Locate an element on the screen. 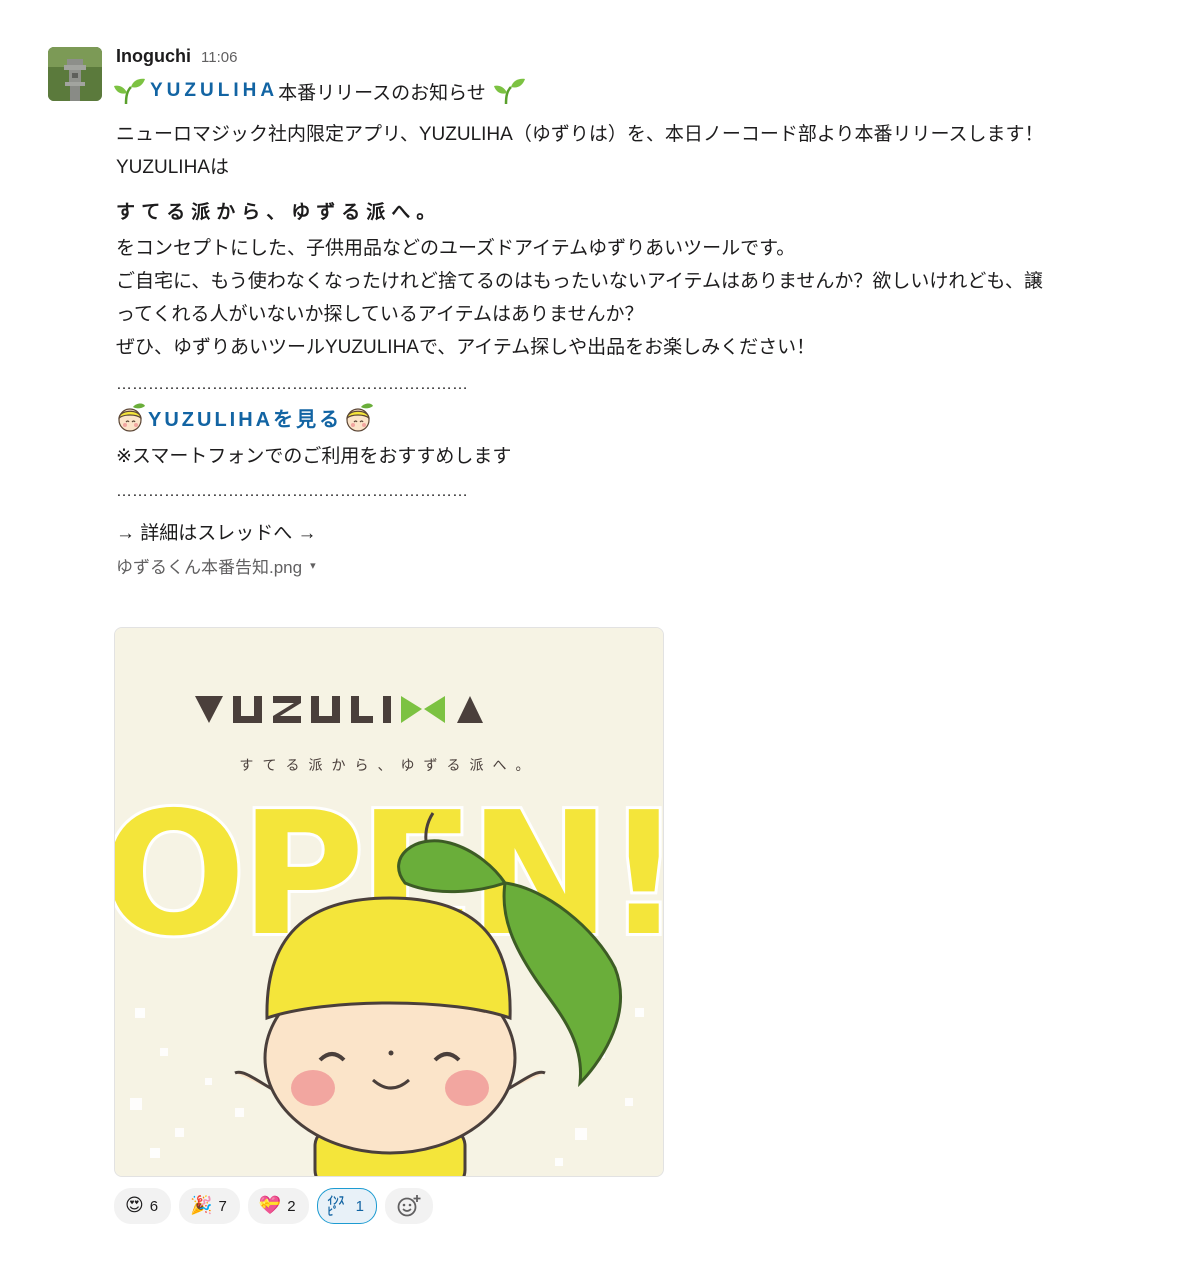  yuzuliha-logo is located at coordinates (339, 709).